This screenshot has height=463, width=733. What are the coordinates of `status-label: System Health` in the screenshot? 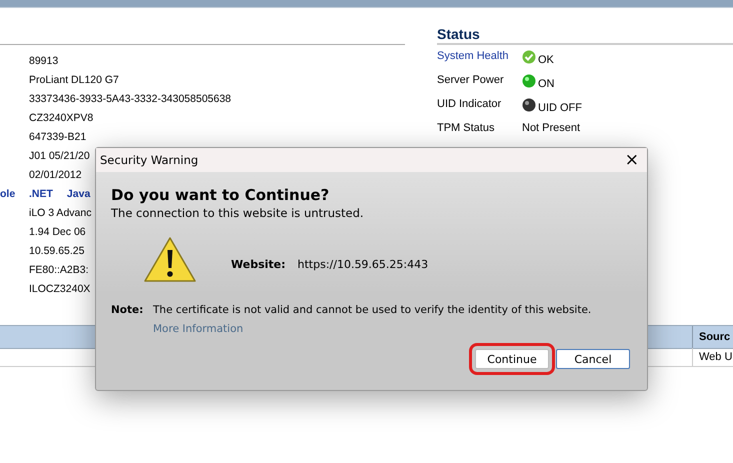 It's located at (479, 56).